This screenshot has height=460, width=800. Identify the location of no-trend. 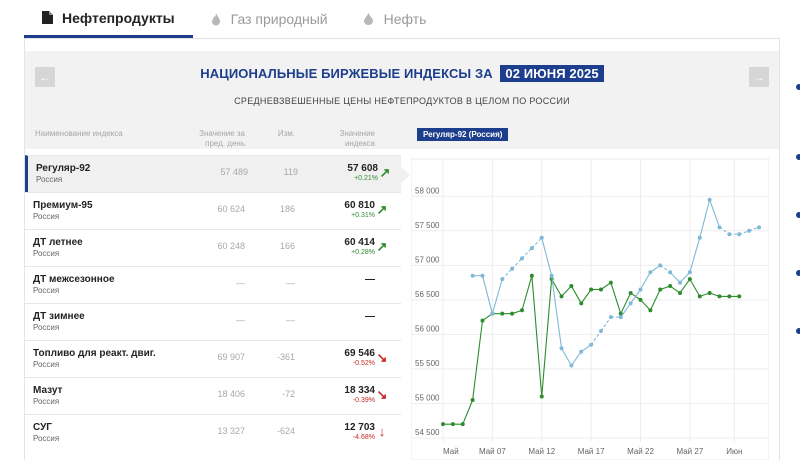
(382, 321).